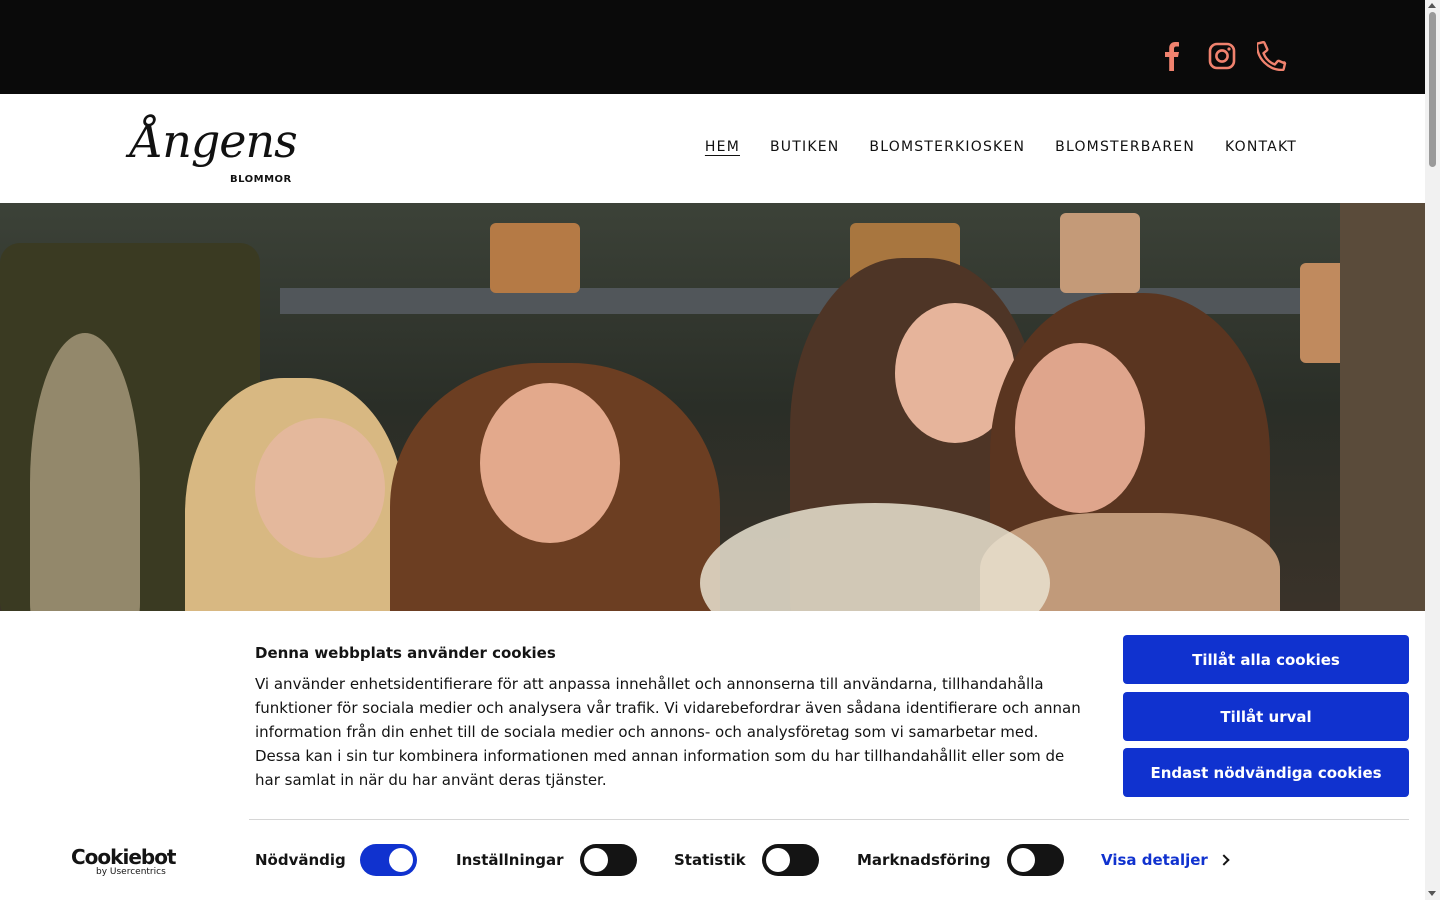 This screenshot has height=900, width=1440. What do you see at coordinates (131, 872) in the screenshot?
I see `cookiebot-byline: by Usercentrics` at bounding box center [131, 872].